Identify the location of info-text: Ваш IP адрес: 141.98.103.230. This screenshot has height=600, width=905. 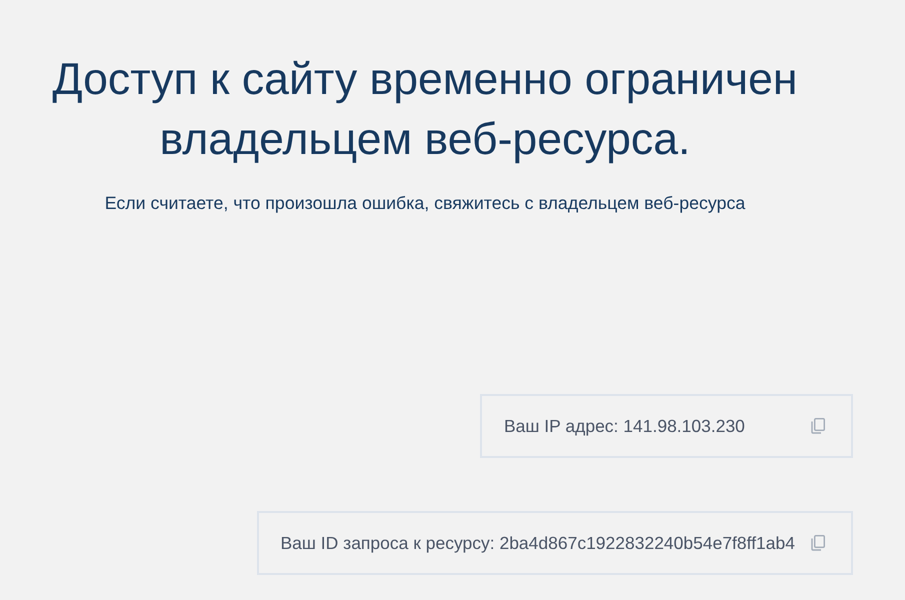
(624, 426).